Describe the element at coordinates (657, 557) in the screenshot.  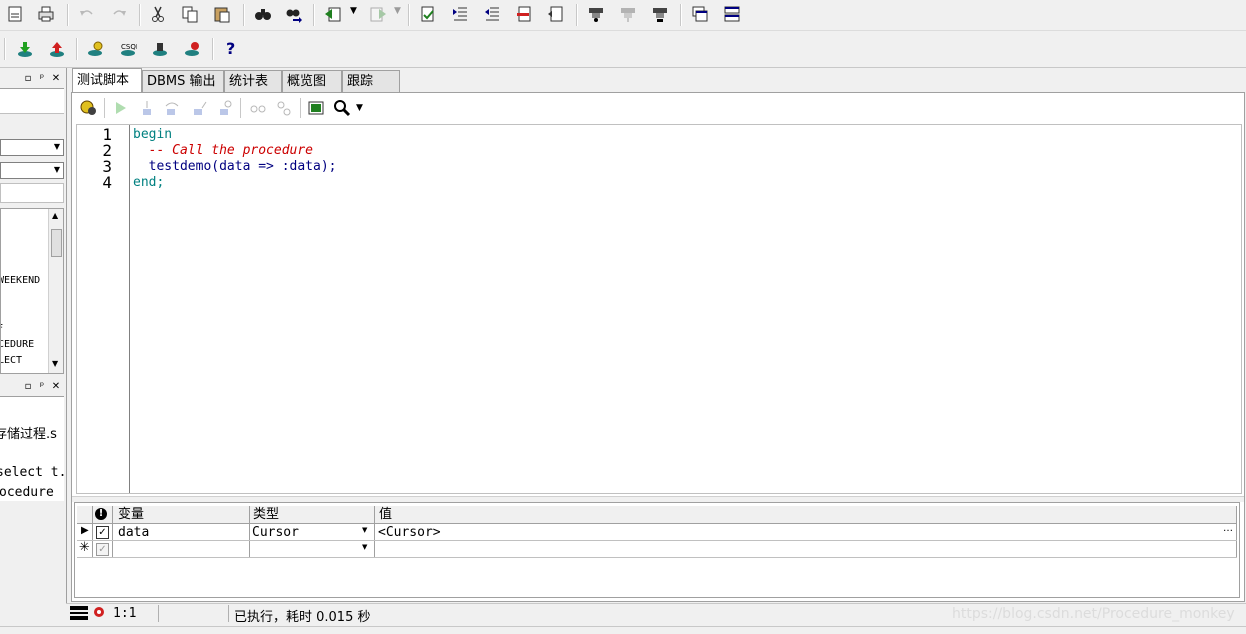
I see `grid-row-divider` at that location.